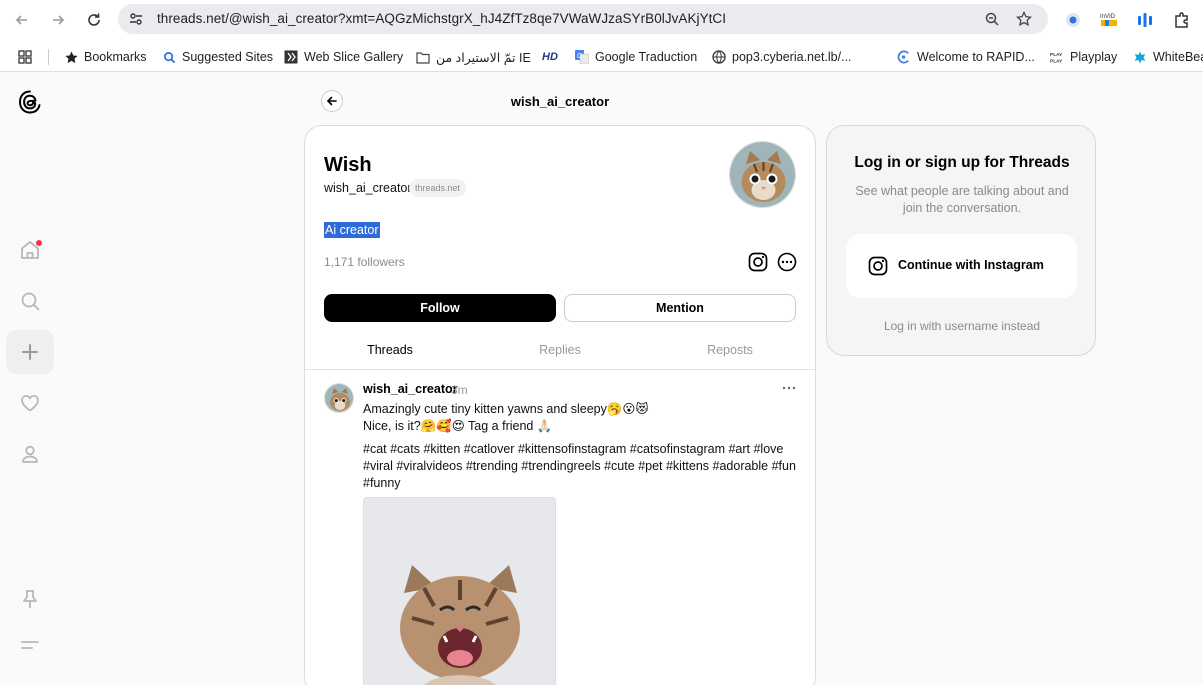 This screenshot has height=685, width=1203. What do you see at coordinates (368, 188) in the screenshot?
I see `profile-handle: wish_ai_creator` at bounding box center [368, 188].